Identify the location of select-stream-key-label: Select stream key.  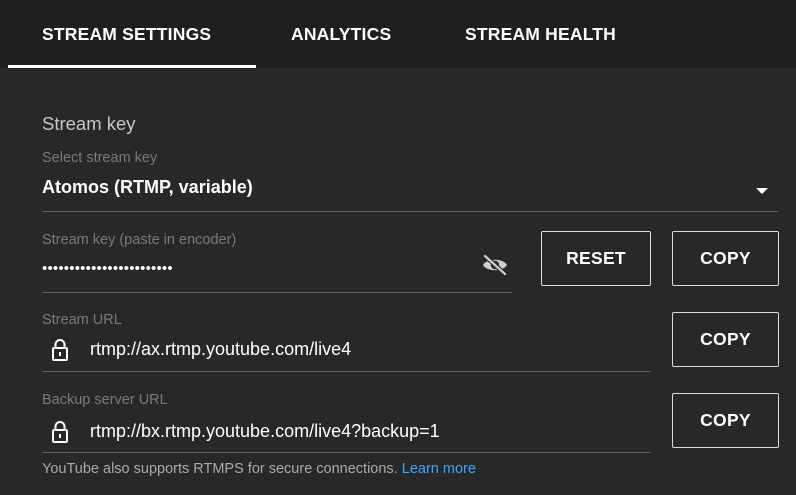
(100, 158).